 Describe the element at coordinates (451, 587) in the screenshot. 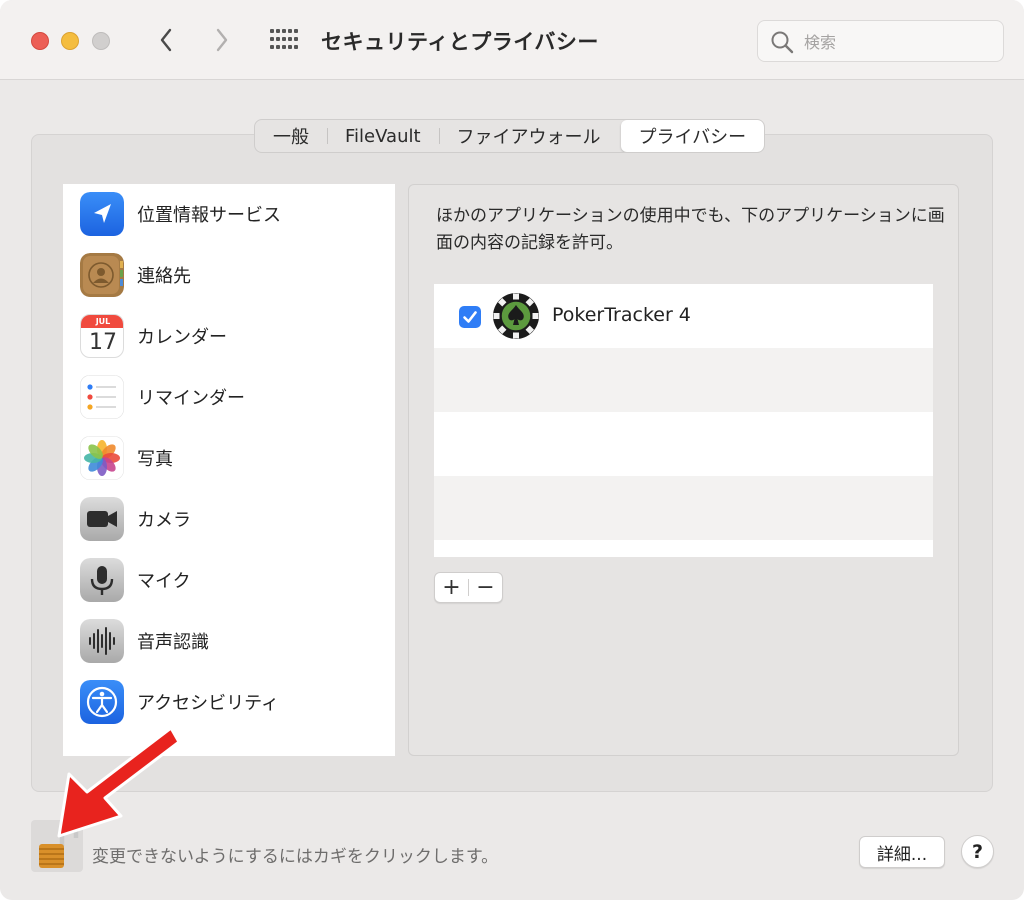

I see `add-app-button: +` at that location.